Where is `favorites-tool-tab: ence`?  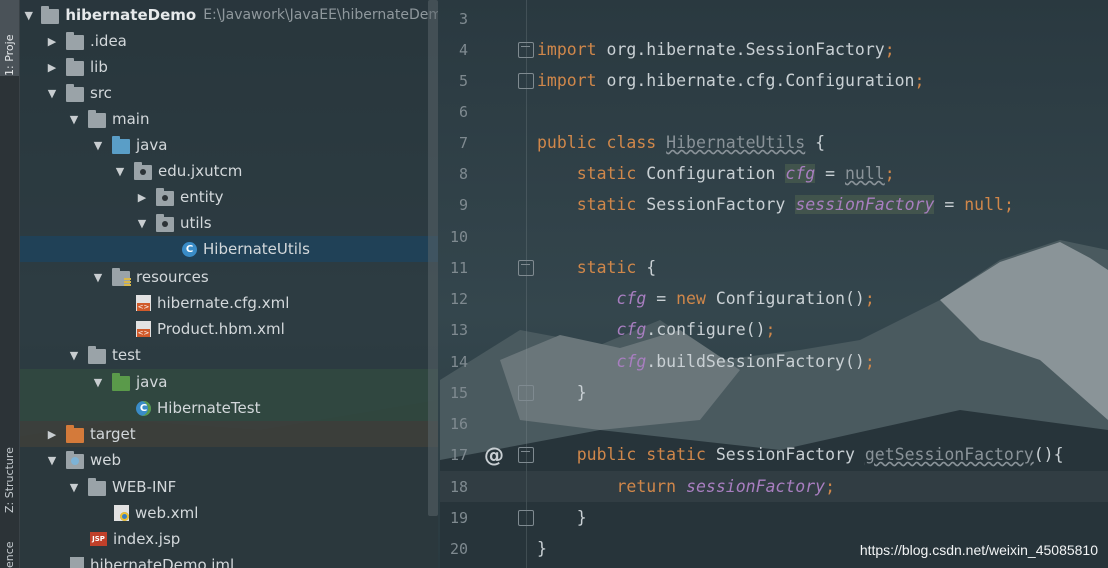
favorites-tool-tab: ence is located at coordinates (9, 549).